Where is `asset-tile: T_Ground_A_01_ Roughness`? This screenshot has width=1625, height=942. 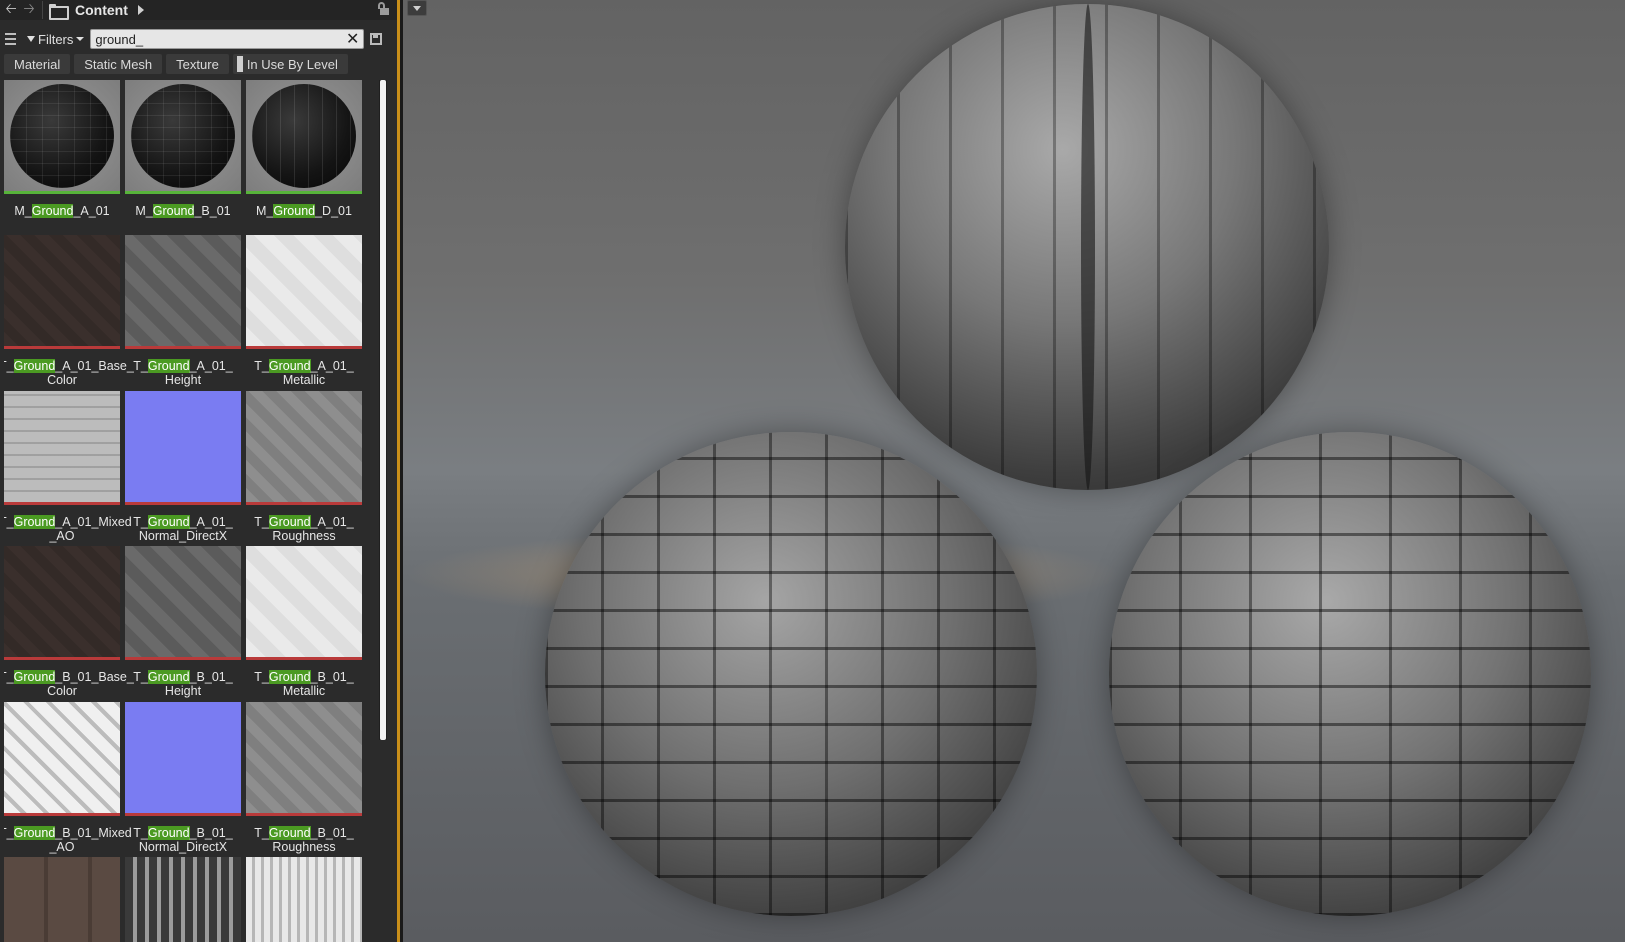 asset-tile: T_Ground_A_01_ Roughness is located at coordinates (304, 467).